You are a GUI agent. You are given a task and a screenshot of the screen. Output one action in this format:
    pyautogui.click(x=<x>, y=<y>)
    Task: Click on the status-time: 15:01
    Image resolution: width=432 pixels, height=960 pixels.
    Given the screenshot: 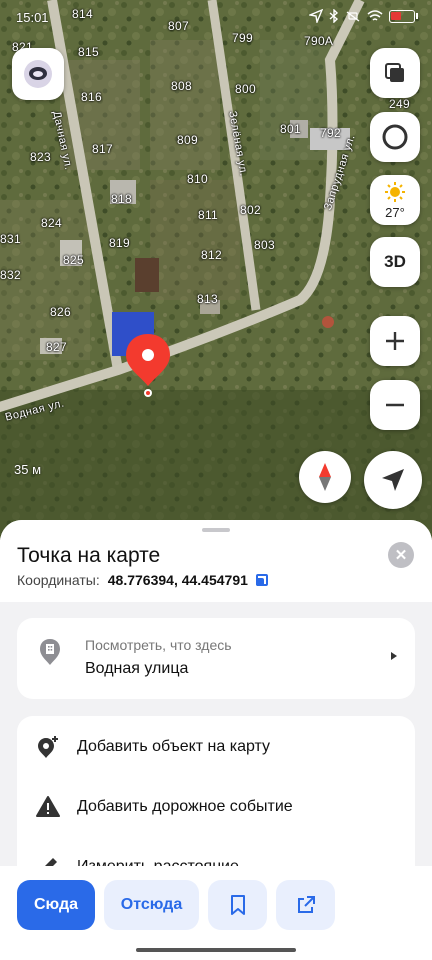 What is the action you would take?
    pyautogui.click(x=32, y=17)
    